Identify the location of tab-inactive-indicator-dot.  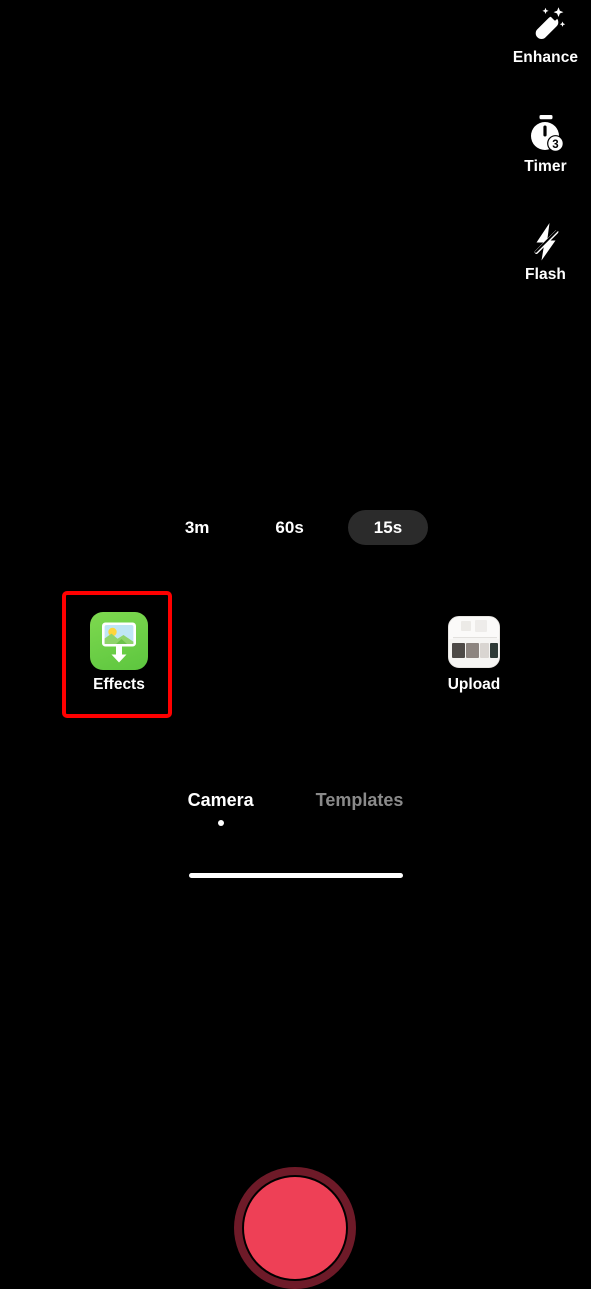
(360, 823).